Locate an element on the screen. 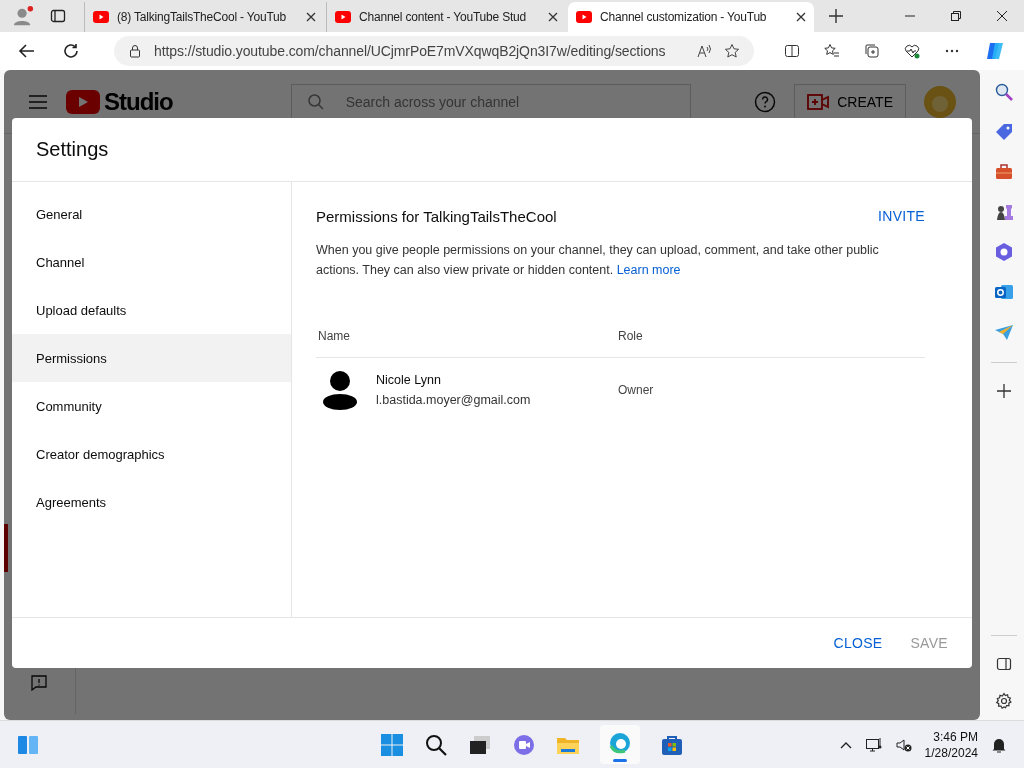 The height and width of the screenshot is (768, 1024). lock-icon is located at coordinates (135, 51).